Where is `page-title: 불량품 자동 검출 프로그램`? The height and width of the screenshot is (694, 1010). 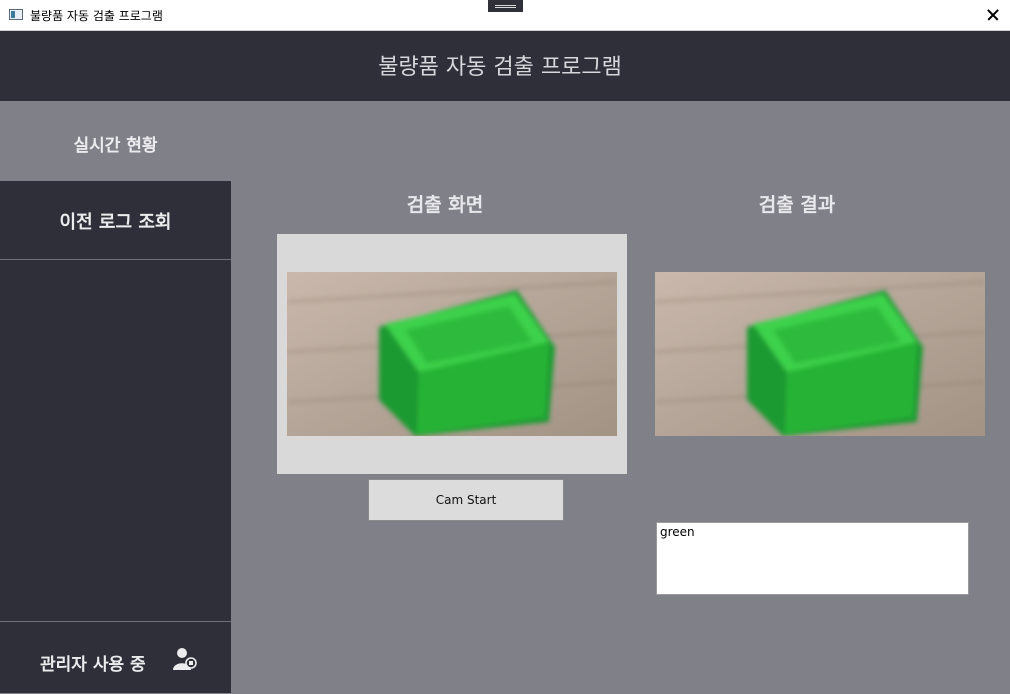
page-title: 불량품 자동 검출 프로그램 is located at coordinates (500, 67).